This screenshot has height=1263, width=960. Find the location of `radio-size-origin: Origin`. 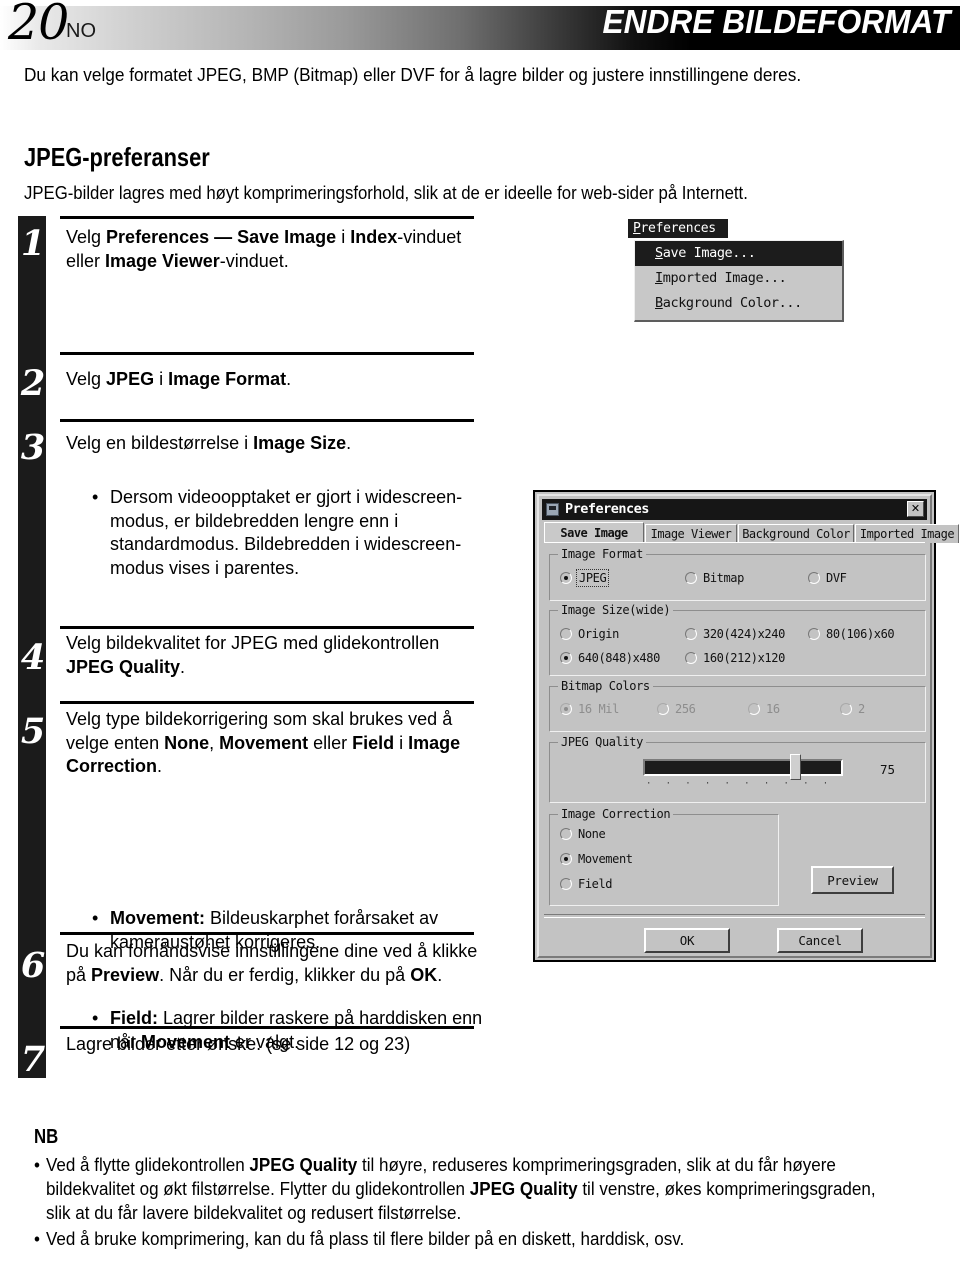

radio-size-origin: Origin is located at coordinates (589, 634).